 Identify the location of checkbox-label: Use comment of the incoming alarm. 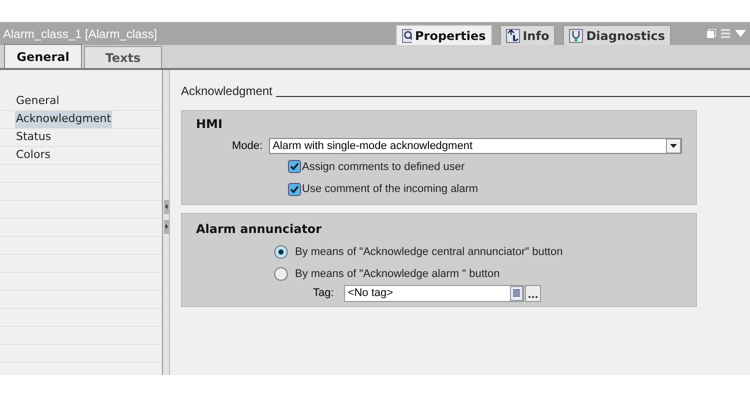
(390, 189).